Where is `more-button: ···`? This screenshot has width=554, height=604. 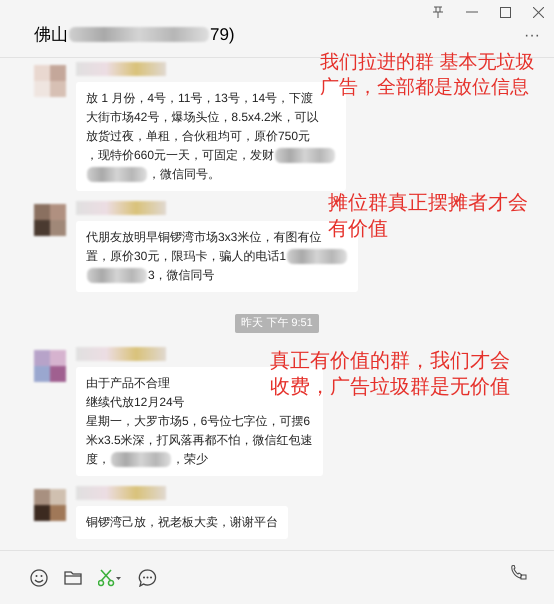
more-button: ··· is located at coordinates (532, 36).